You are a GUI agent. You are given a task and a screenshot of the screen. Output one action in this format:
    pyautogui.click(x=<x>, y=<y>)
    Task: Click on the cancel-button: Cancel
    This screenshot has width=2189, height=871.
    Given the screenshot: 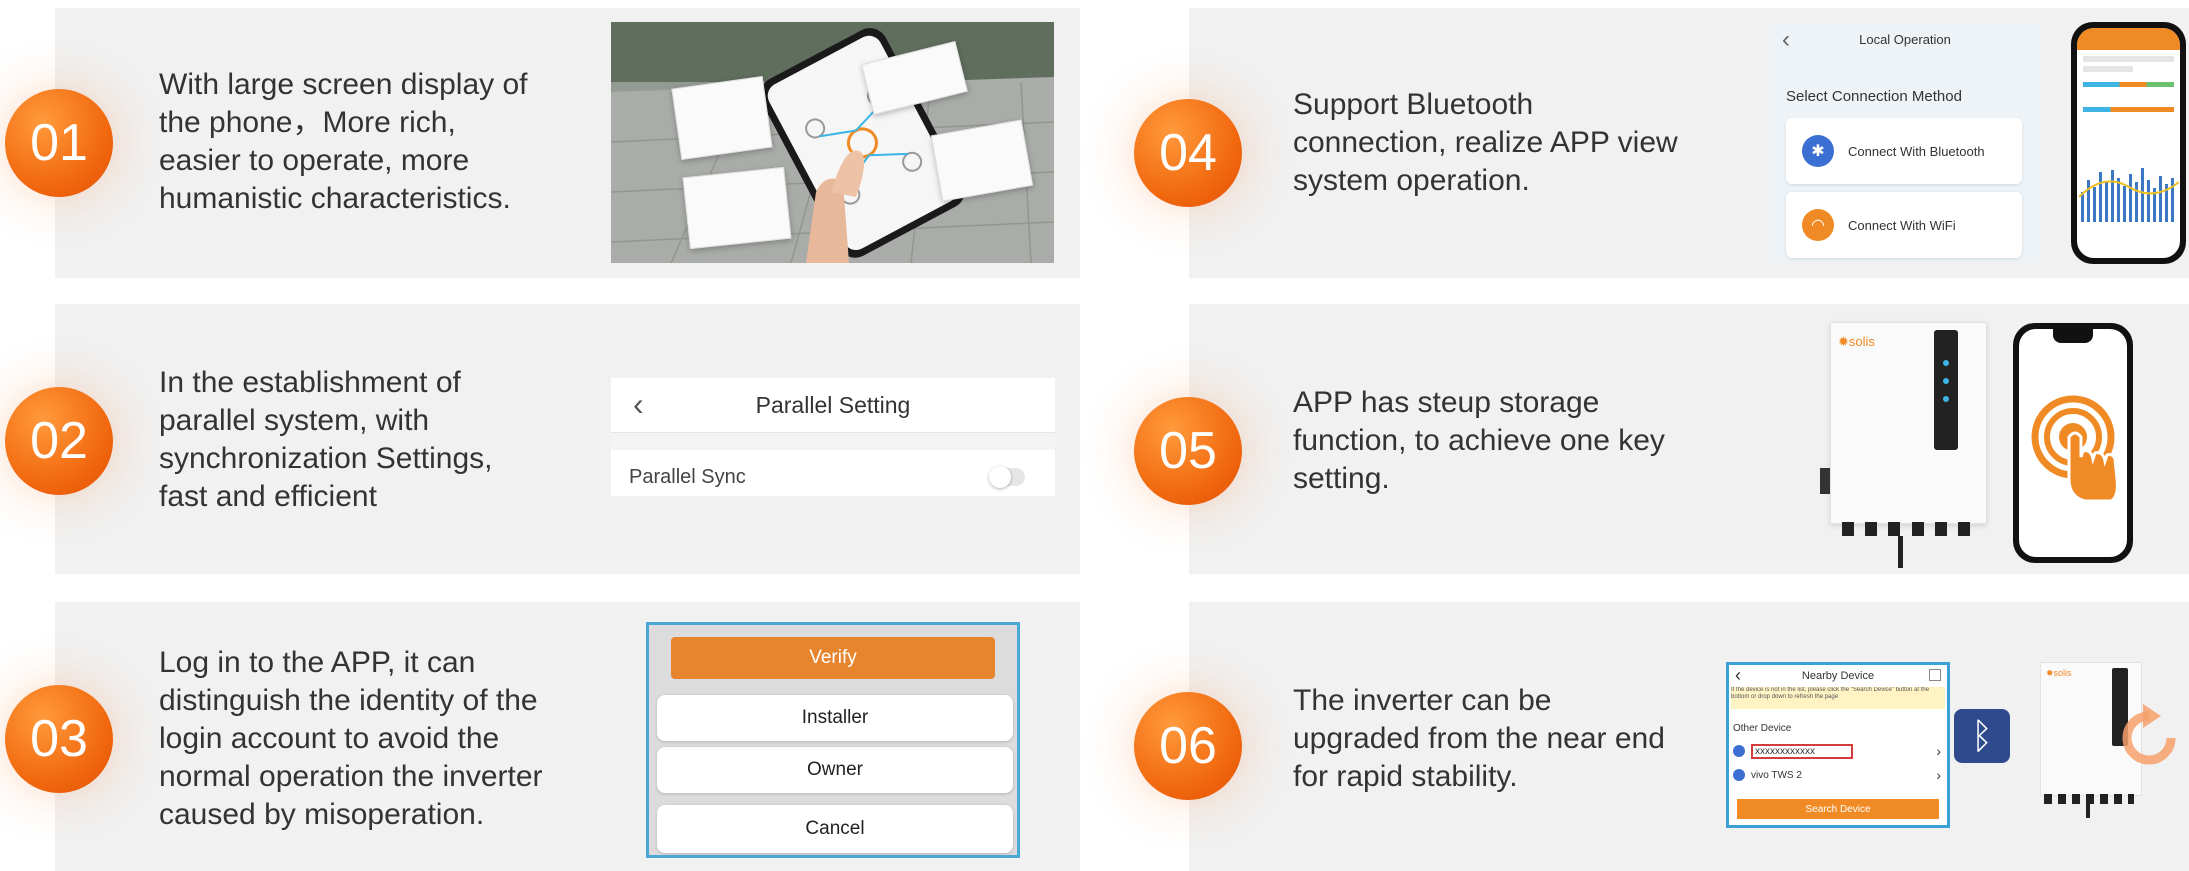 What is the action you would take?
    pyautogui.click(x=835, y=829)
    